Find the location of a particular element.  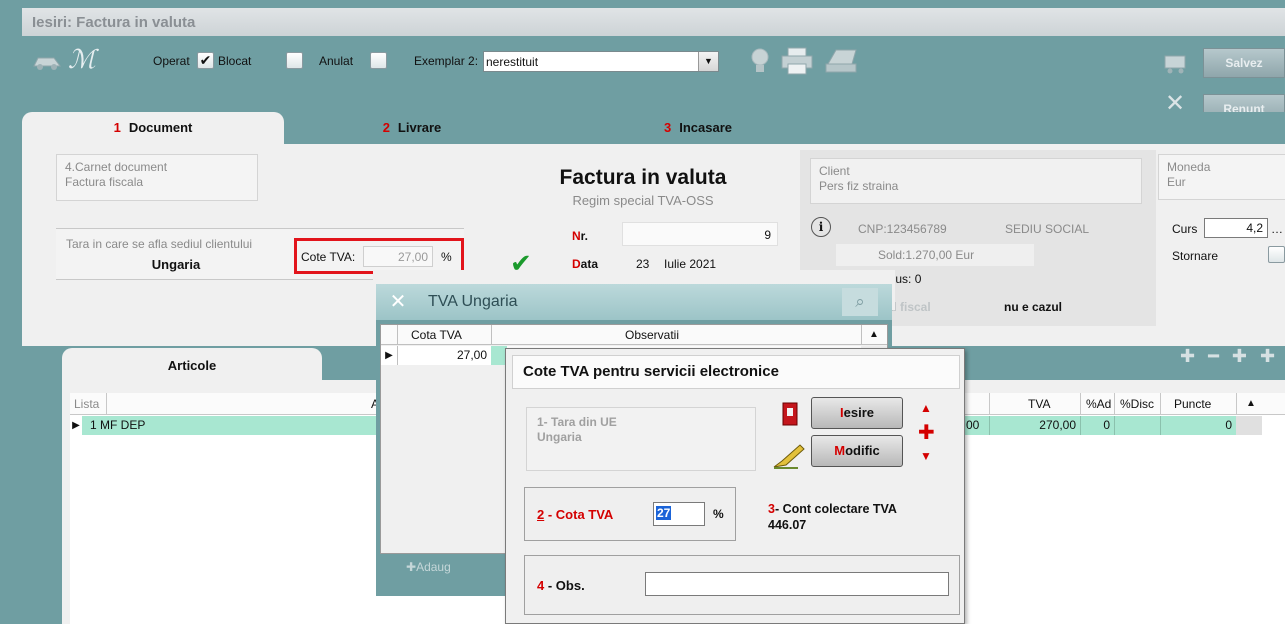

fax-icon is located at coordinates (842, 60).